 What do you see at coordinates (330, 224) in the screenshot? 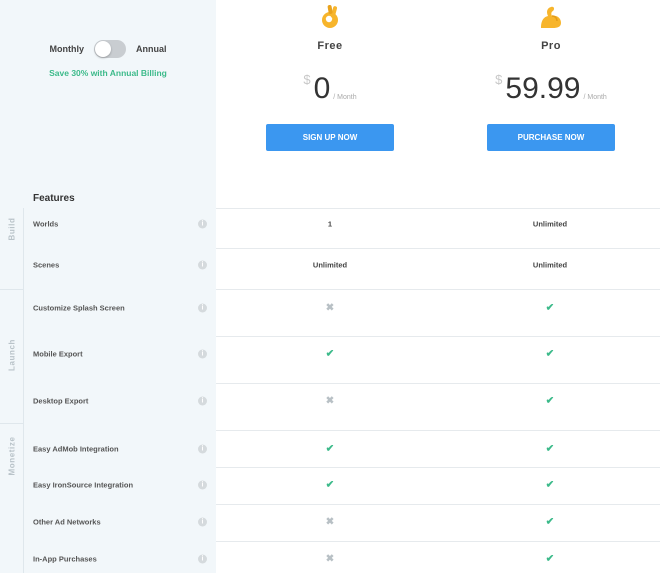
I see `free-plan-value: 1` at bounding box center [330, 224].